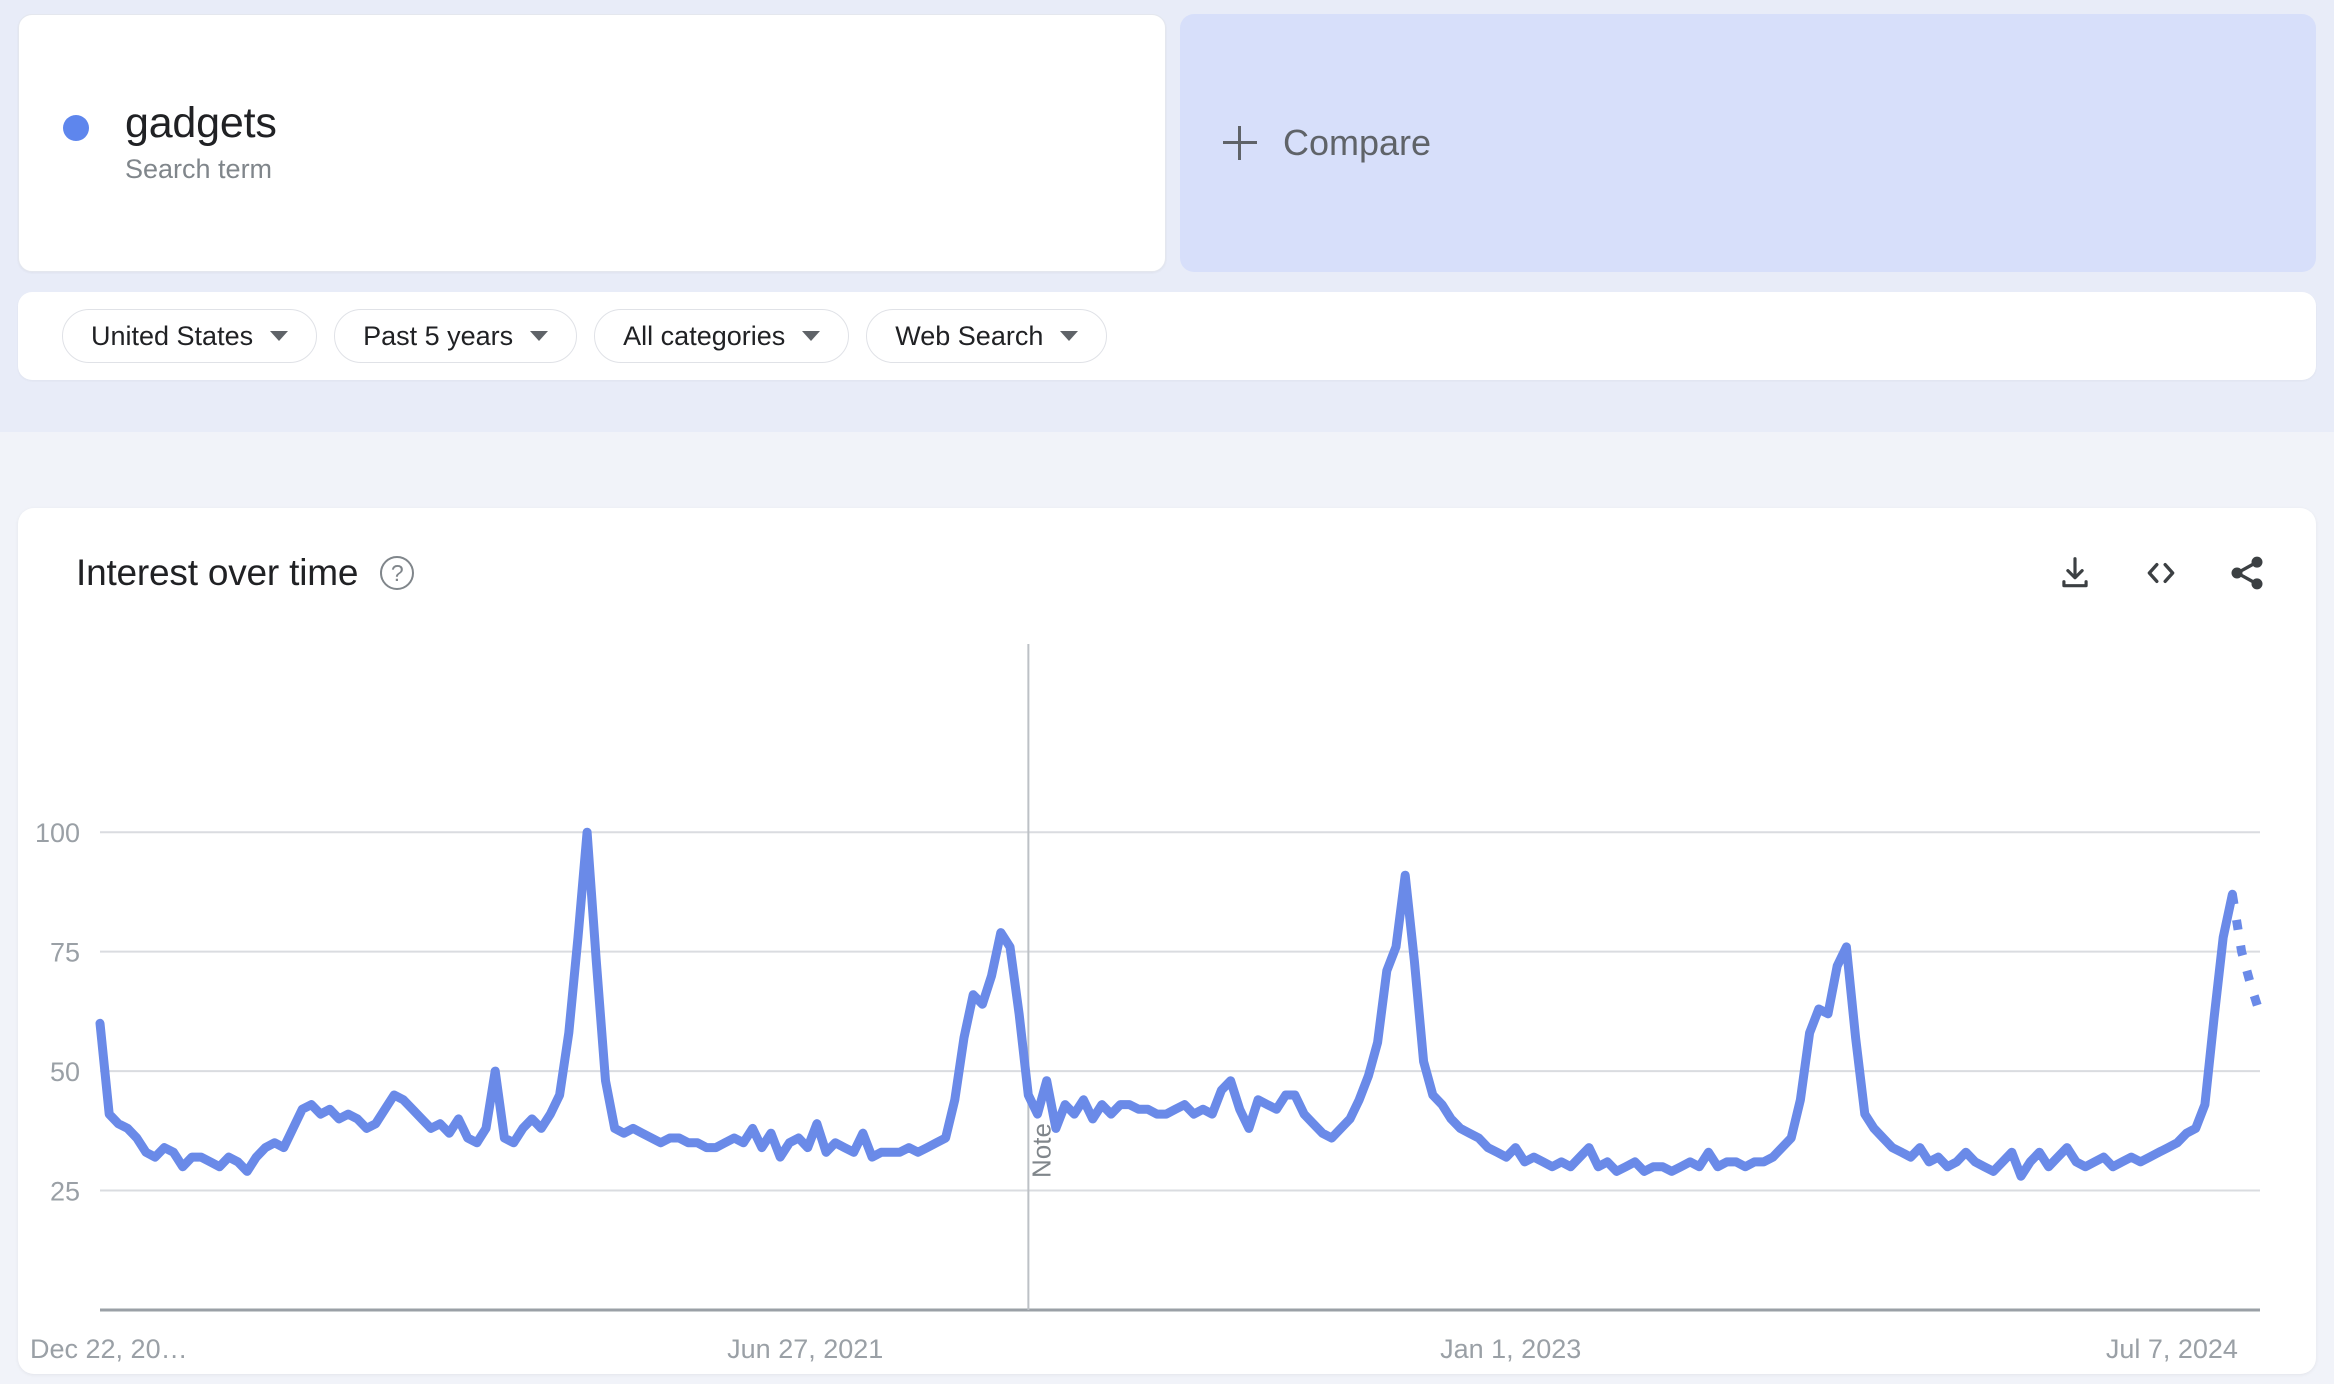 This screenshot has height=1384, width=2334. I want to click on y-axis-tick-label: 25, so click(65, 1192).